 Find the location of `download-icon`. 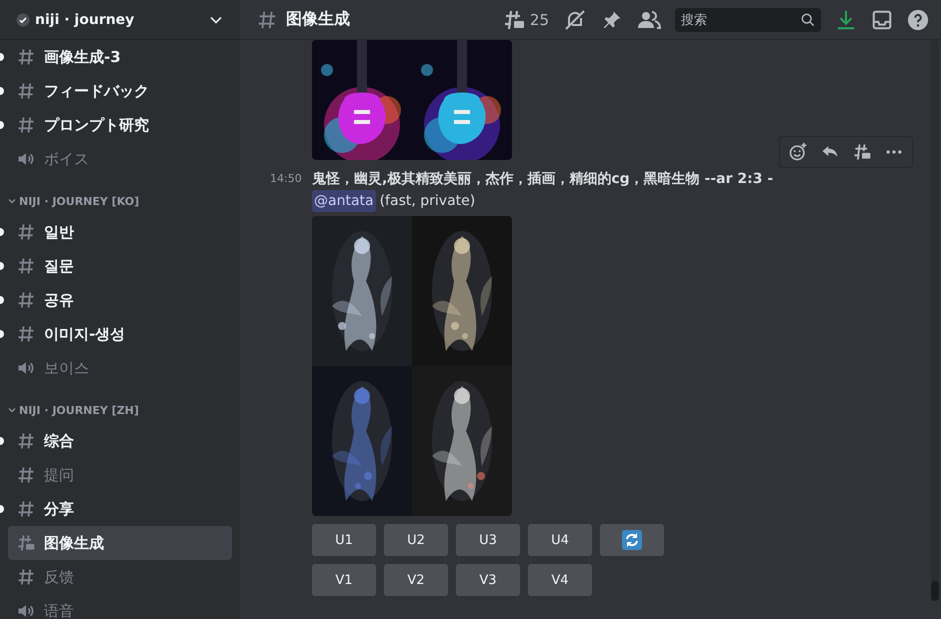

download-icon is located at coordinates (846, 19).